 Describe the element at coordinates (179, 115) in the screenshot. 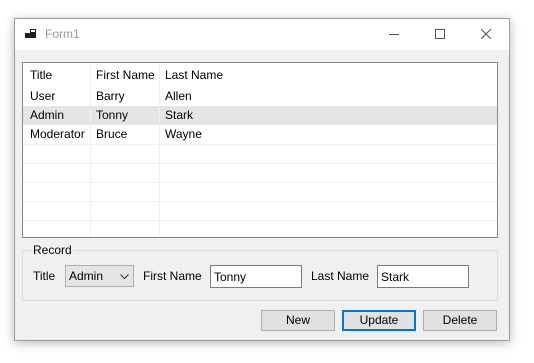

I see `cell-last-name: Stark` at that location.